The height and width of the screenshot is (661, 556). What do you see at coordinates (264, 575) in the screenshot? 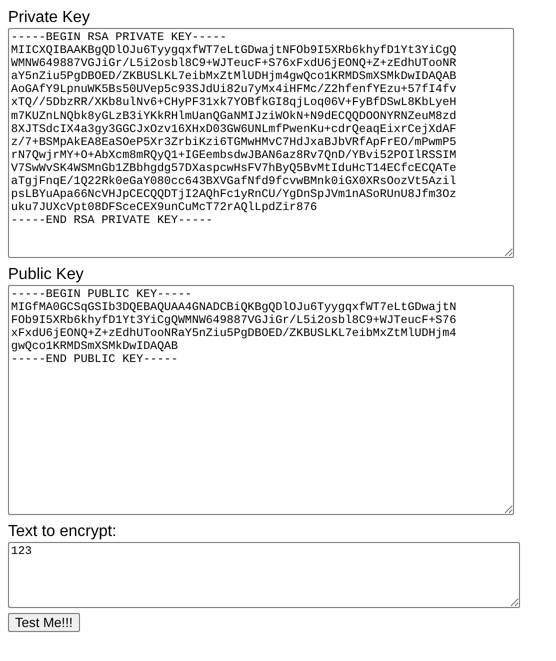
I see `text-input: 123` at bounding box center [264, 575].